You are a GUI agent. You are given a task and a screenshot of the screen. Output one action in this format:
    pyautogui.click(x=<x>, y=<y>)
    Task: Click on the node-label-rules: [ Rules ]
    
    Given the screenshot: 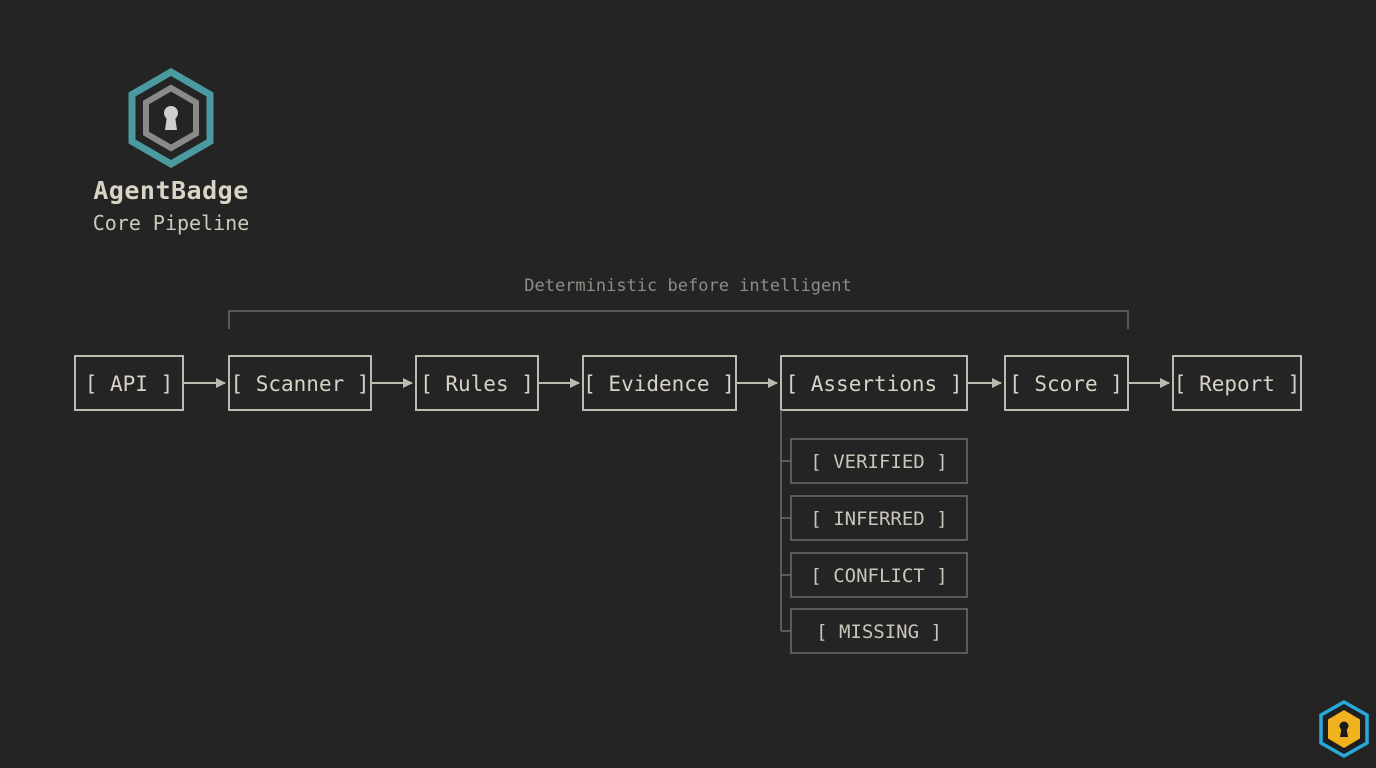 What is the action you would take?
    pyautogui.click(x=477, y=384)
    